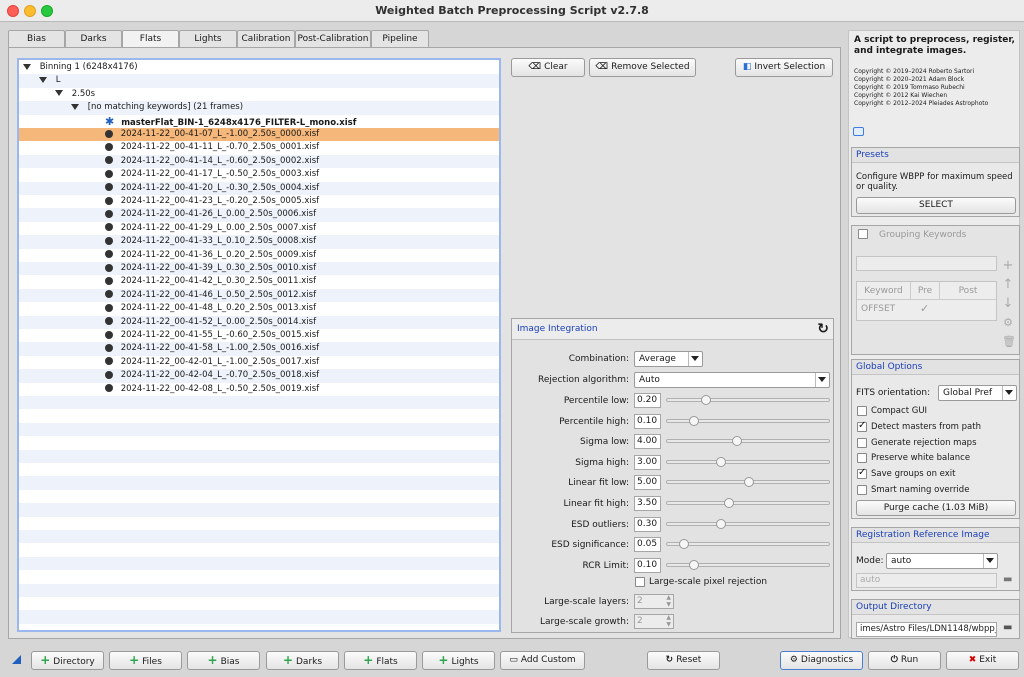 The image size is (1024, 677). I want to click on sigma-high-slider, so click(748, 461).